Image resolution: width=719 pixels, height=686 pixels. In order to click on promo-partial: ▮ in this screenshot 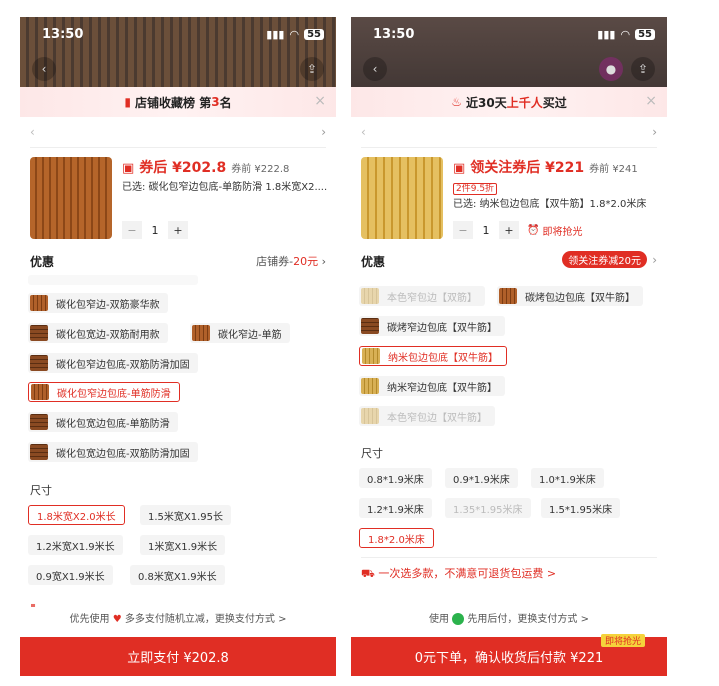, I will do `click(33, 604)`.